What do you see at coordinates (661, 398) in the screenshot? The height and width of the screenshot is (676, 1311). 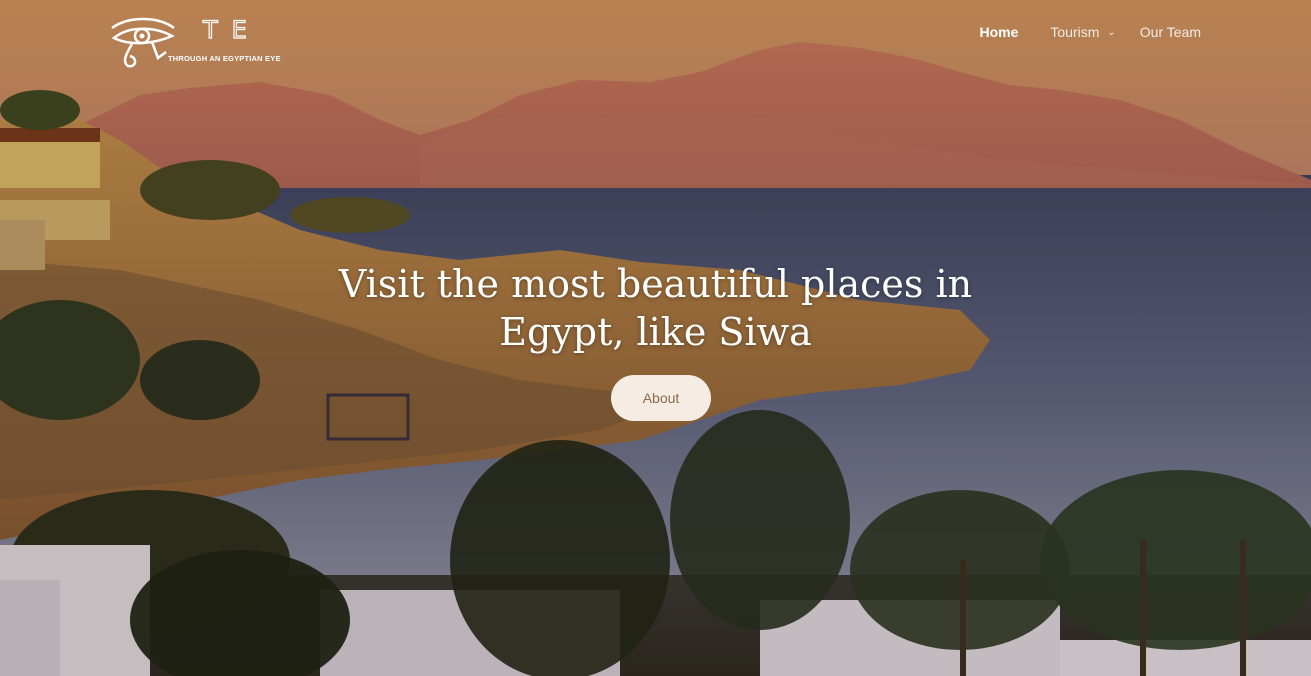 I see `about-button: About` at bounding box center [661, 398].